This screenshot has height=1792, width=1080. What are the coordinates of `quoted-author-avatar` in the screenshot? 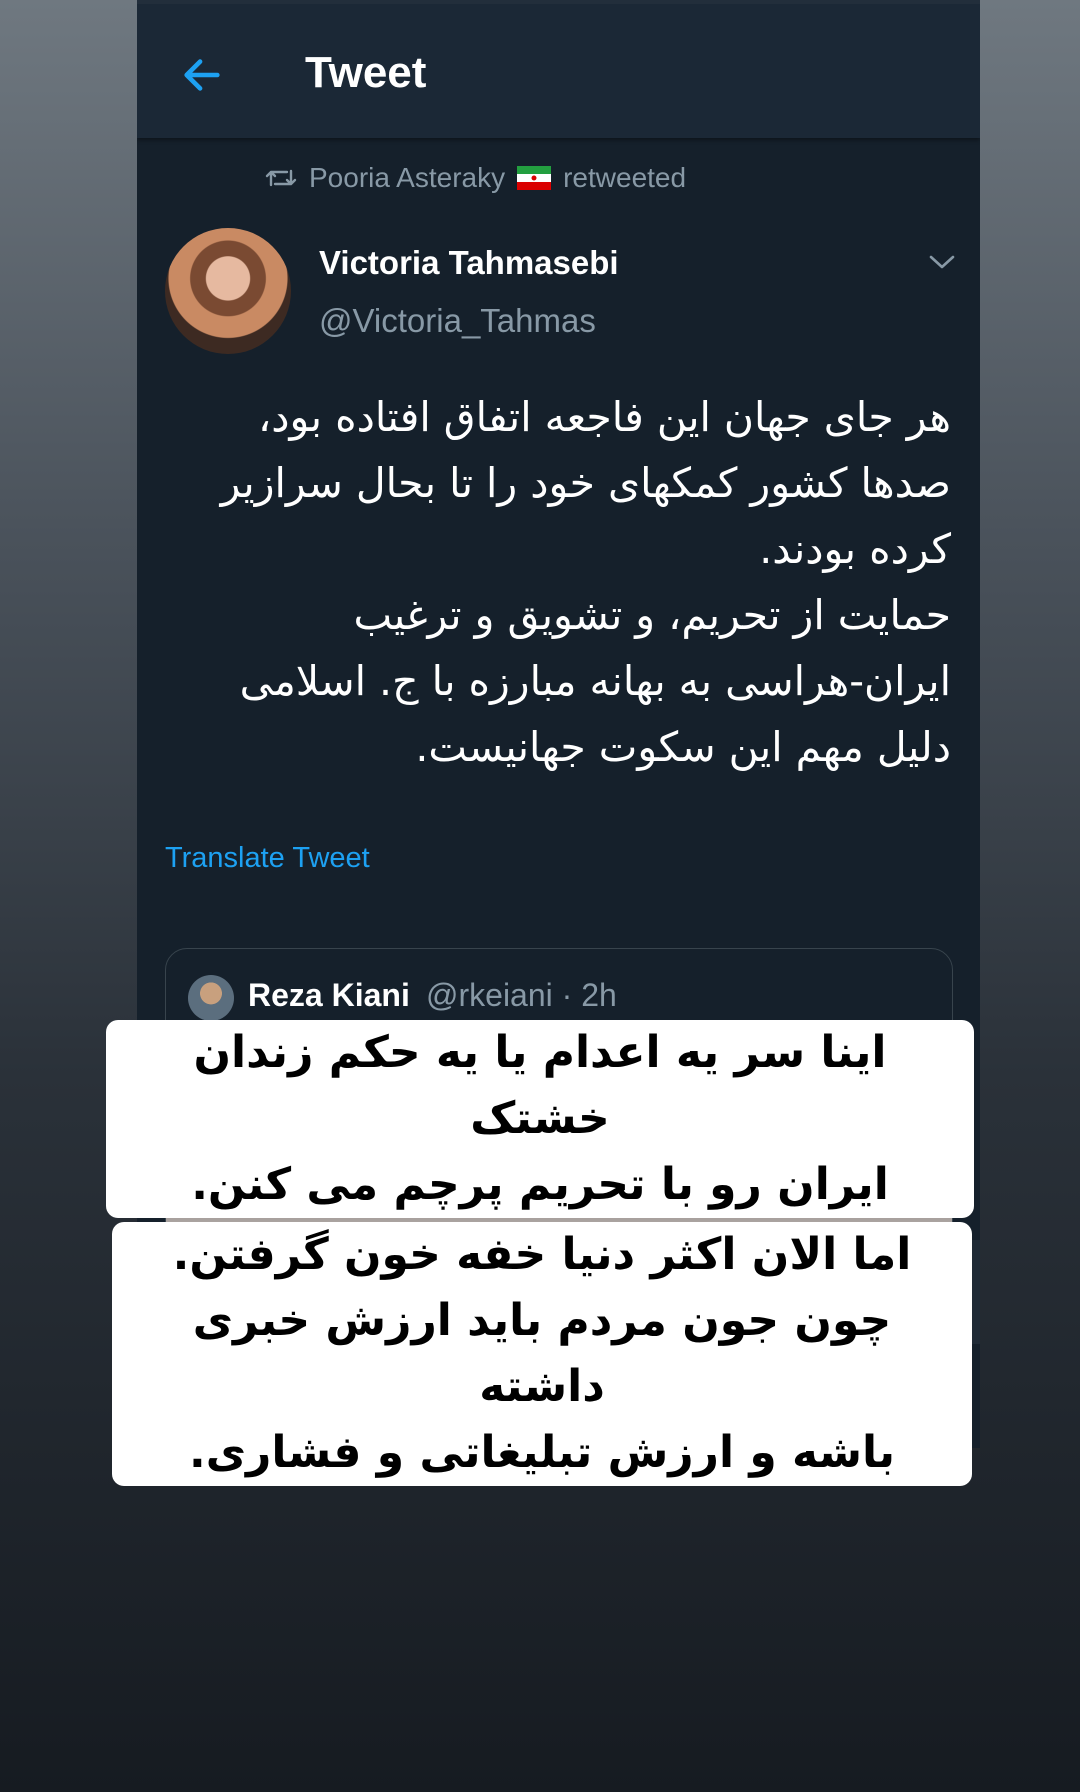 It's located at (211, 998).